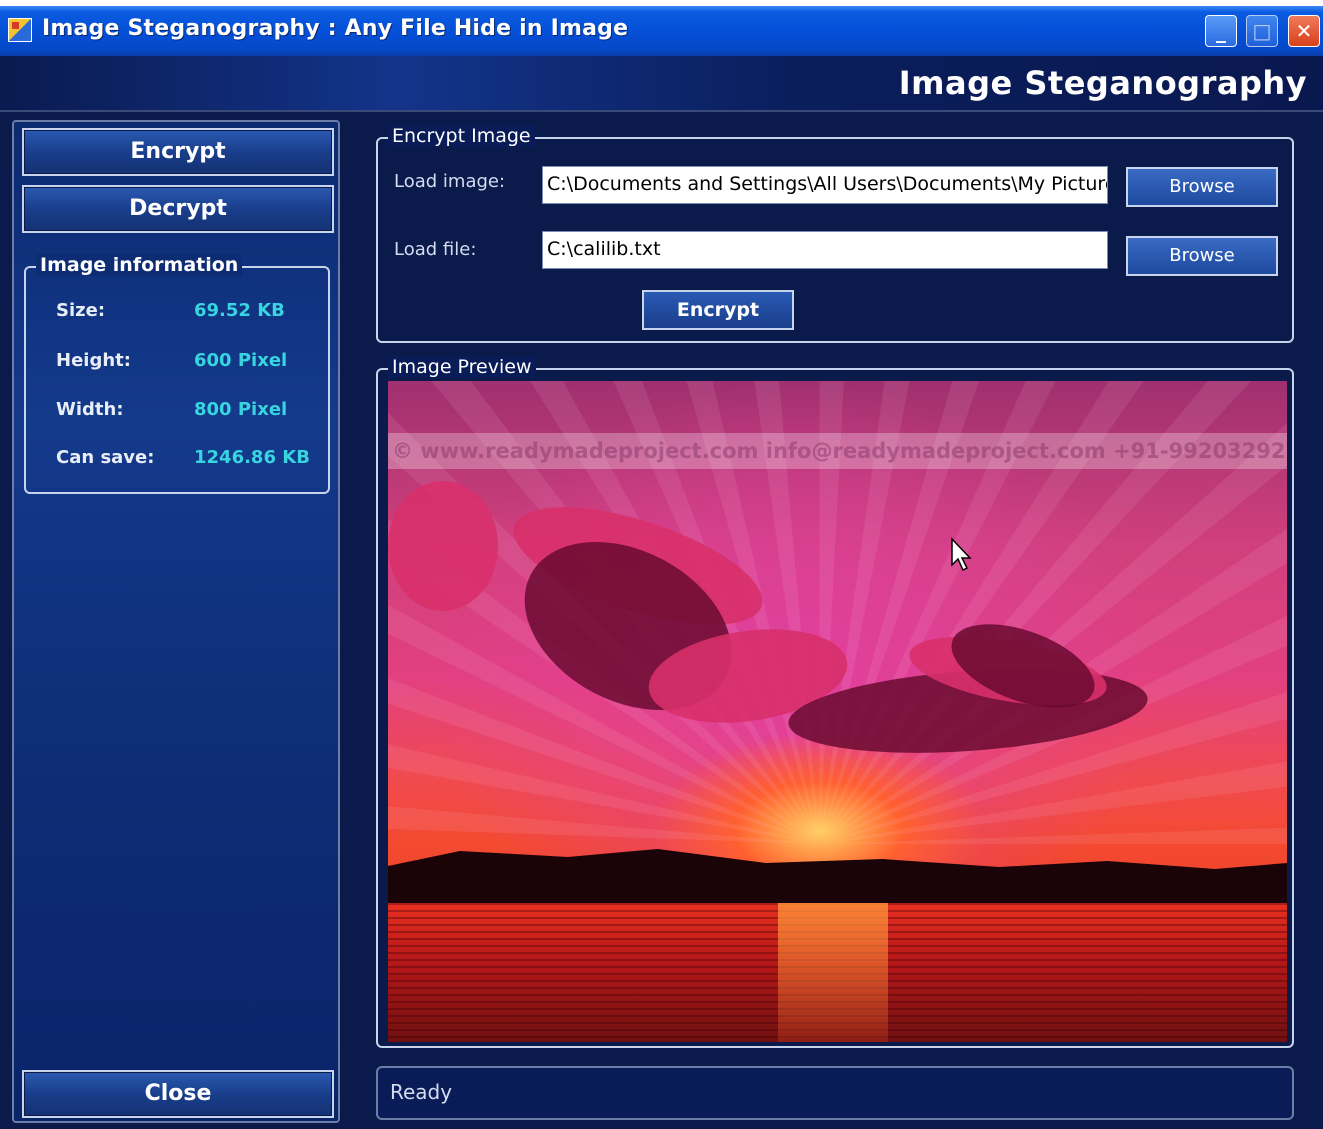  What do you see at coordinates (435, 249) in the screenshot?
I see `load-file-label: Load file:` at bounding box center [435, 249].